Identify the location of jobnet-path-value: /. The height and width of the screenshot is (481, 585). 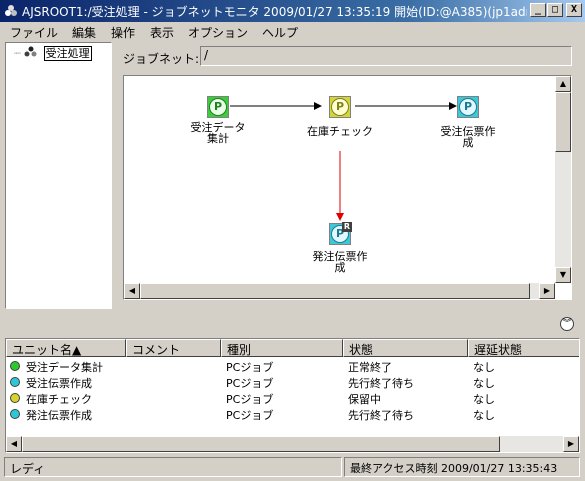
(206, 55).